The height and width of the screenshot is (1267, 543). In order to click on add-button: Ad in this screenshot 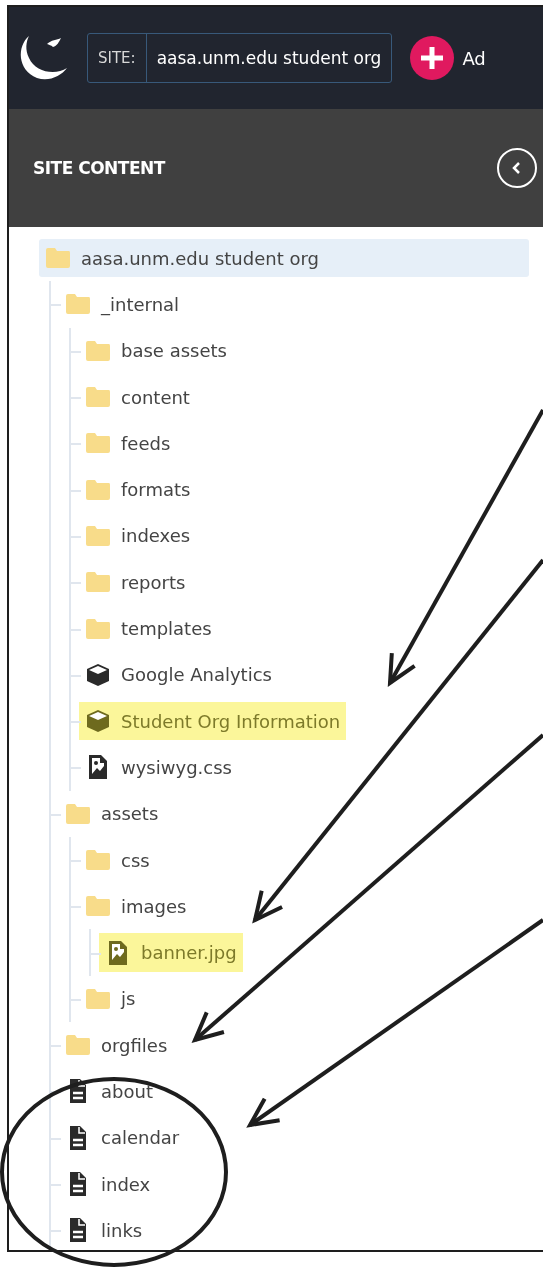, I will do `click(448, 58)`.